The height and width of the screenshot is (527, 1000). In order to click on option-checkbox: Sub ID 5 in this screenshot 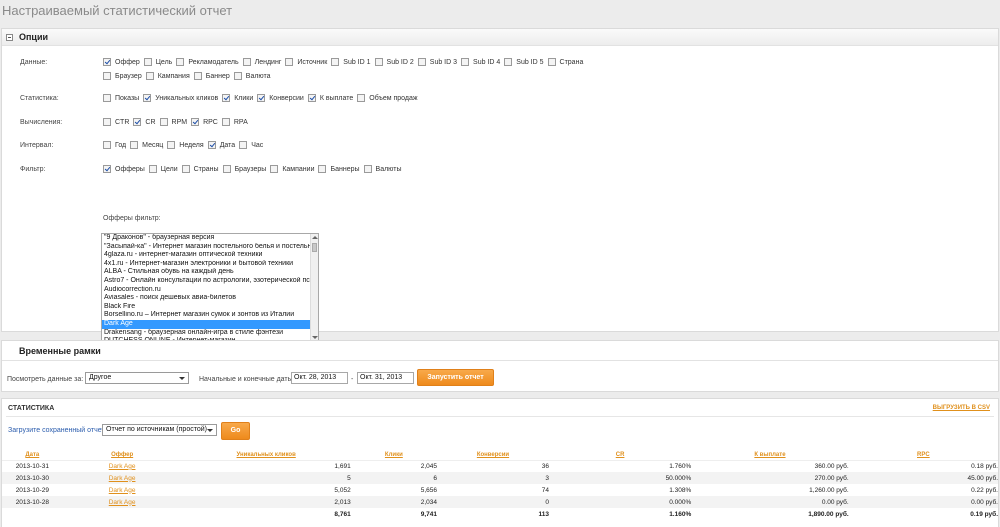, I will do `click(524, 62)`.